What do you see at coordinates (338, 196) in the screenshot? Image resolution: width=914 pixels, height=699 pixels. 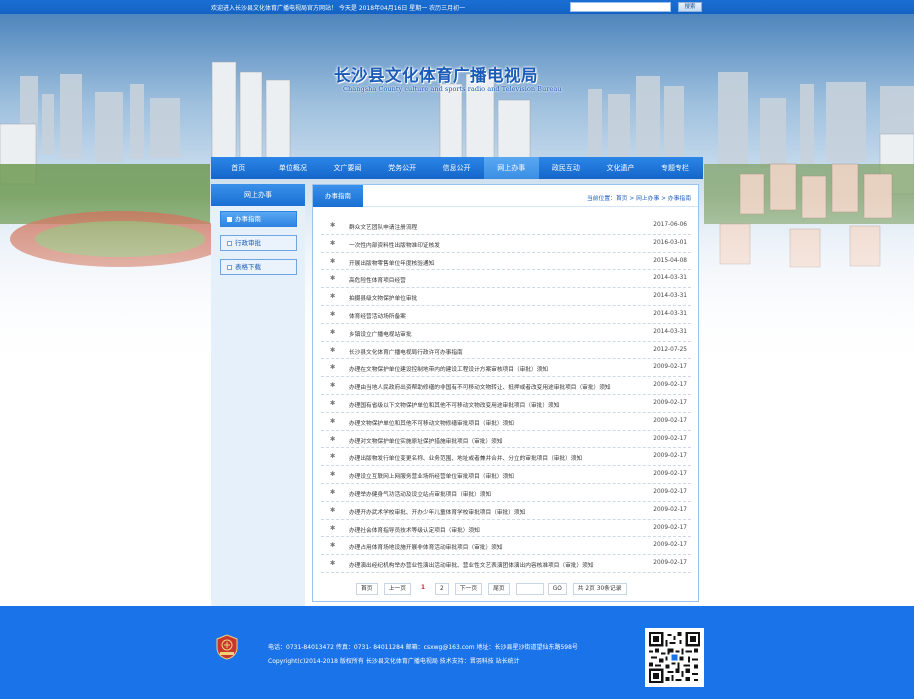 I see `content-tab: 办事指南` at bounding box center [338, 196].